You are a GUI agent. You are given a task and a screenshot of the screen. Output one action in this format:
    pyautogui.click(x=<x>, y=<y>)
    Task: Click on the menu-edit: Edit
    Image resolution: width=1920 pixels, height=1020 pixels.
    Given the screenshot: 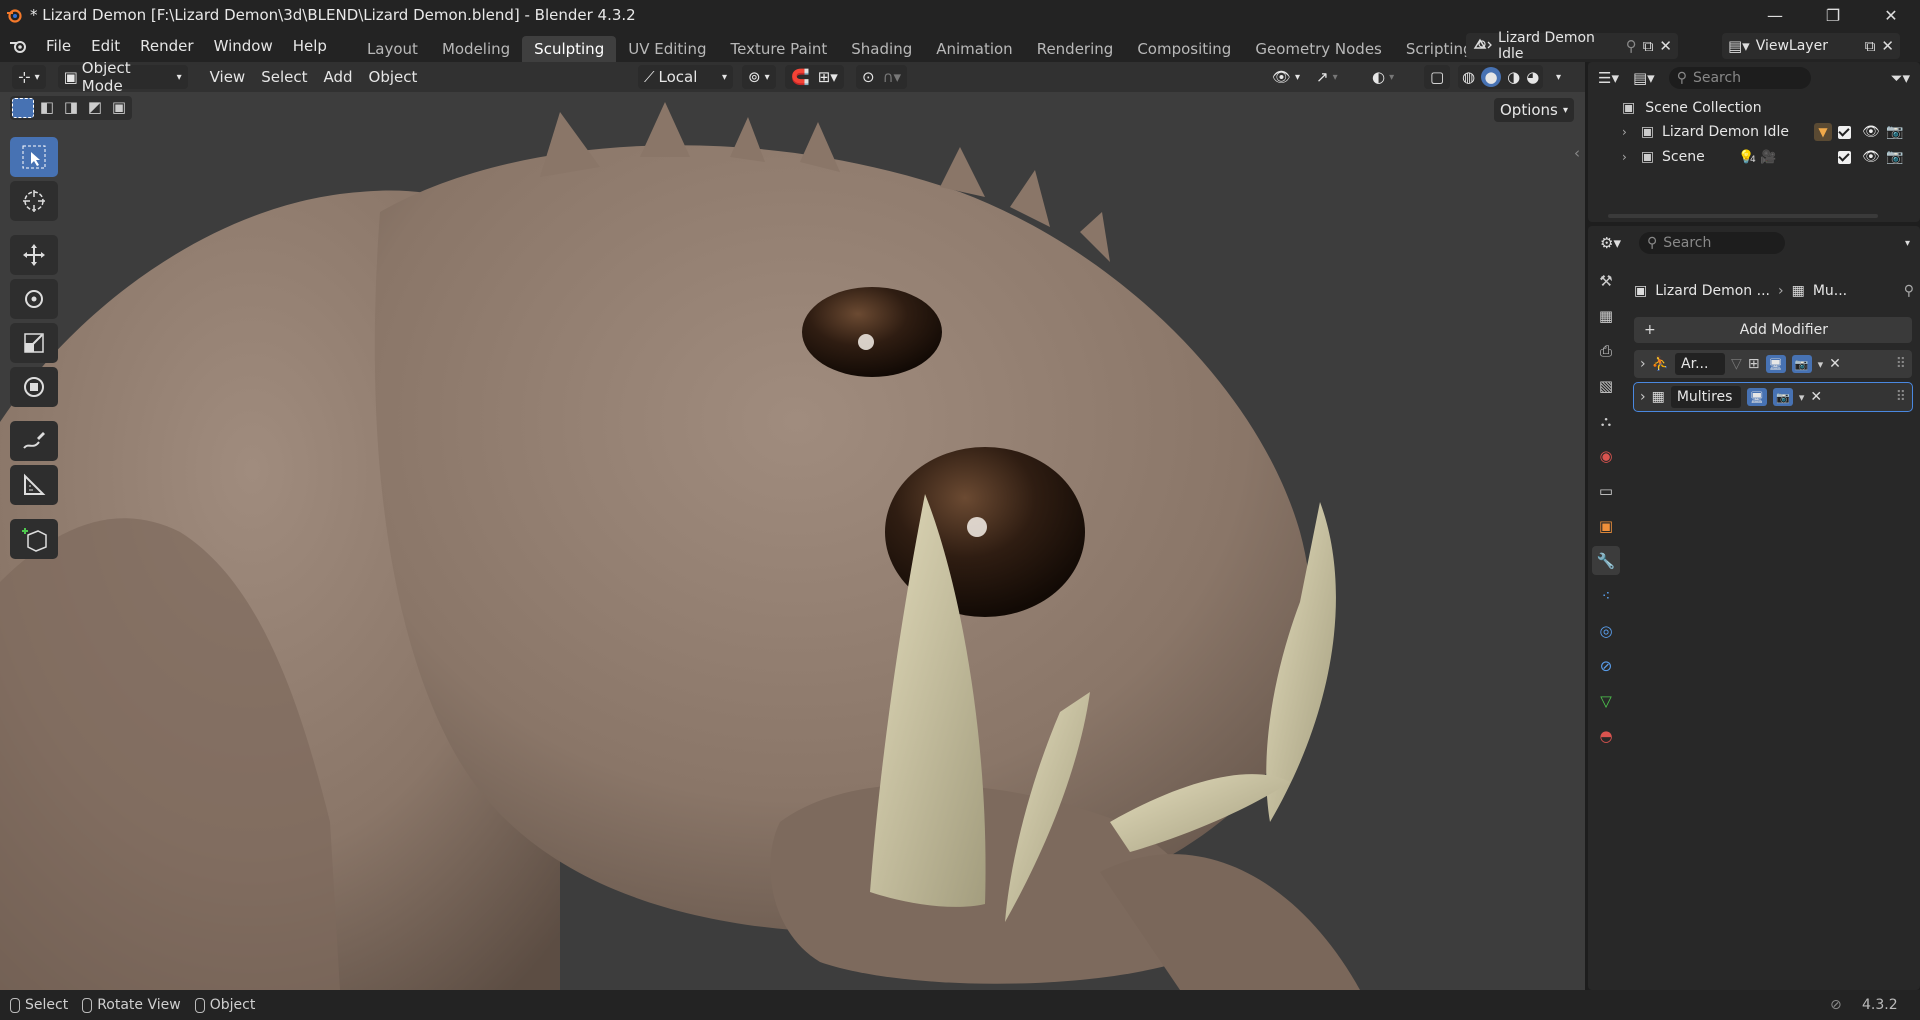 What is the action you would take?
    pyautogui.click(x=105, y=46)
    